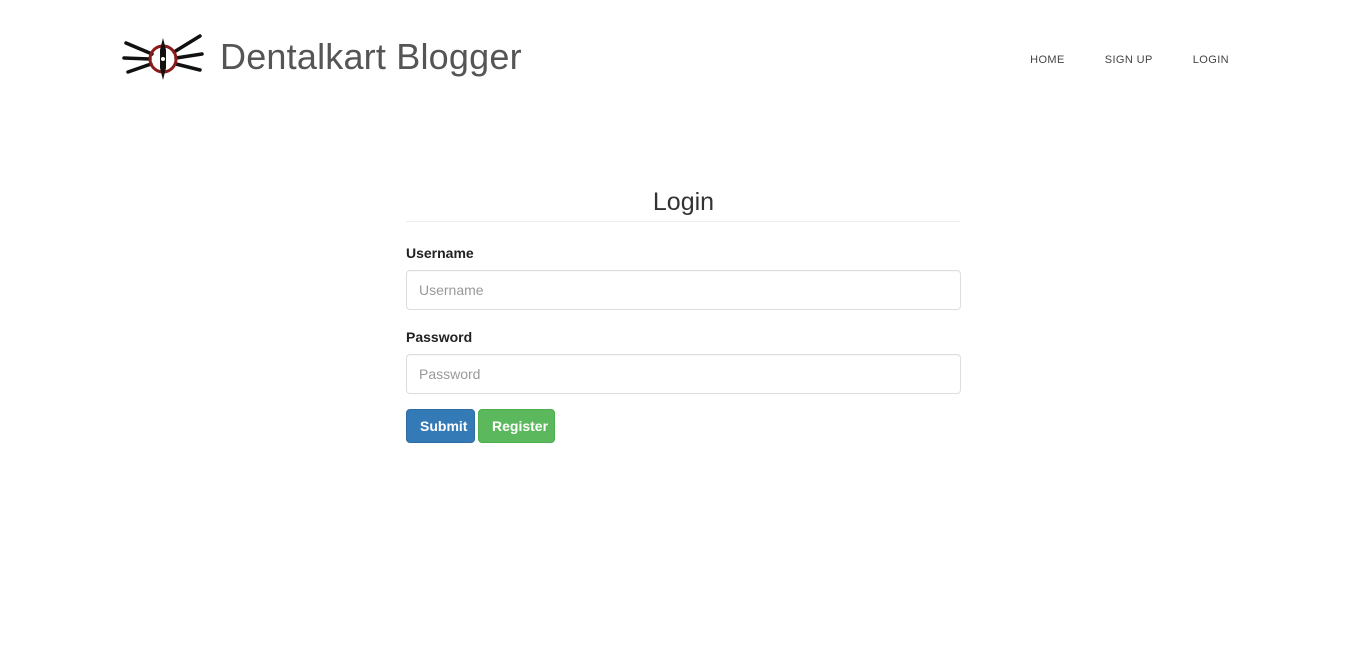  What do you see at coordinates (683, 374) in the screenshot?
I see `password-input` at bounding box center [683, 374].